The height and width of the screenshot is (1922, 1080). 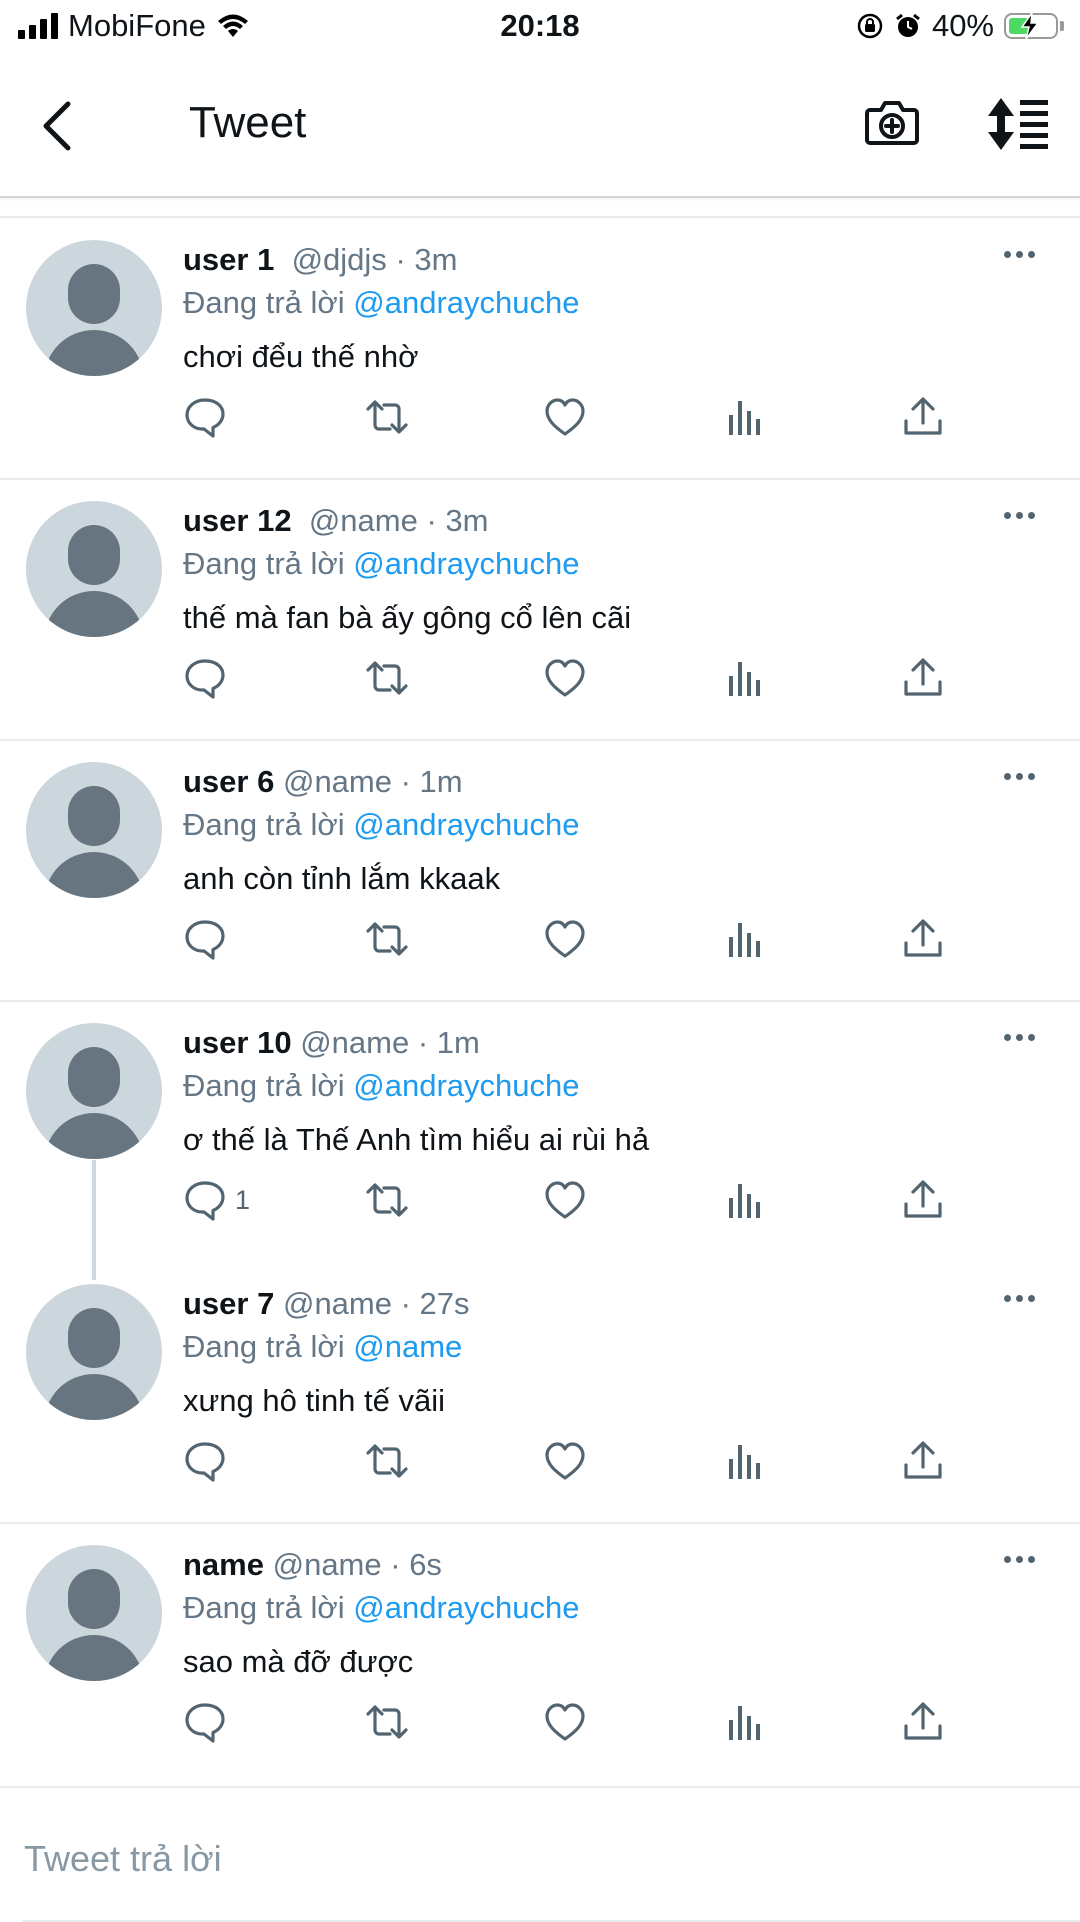 What do you see at coordinates (441, 781) in the screenshot?
I see `tweet-time: 1m` at bounding box center [441, 781].